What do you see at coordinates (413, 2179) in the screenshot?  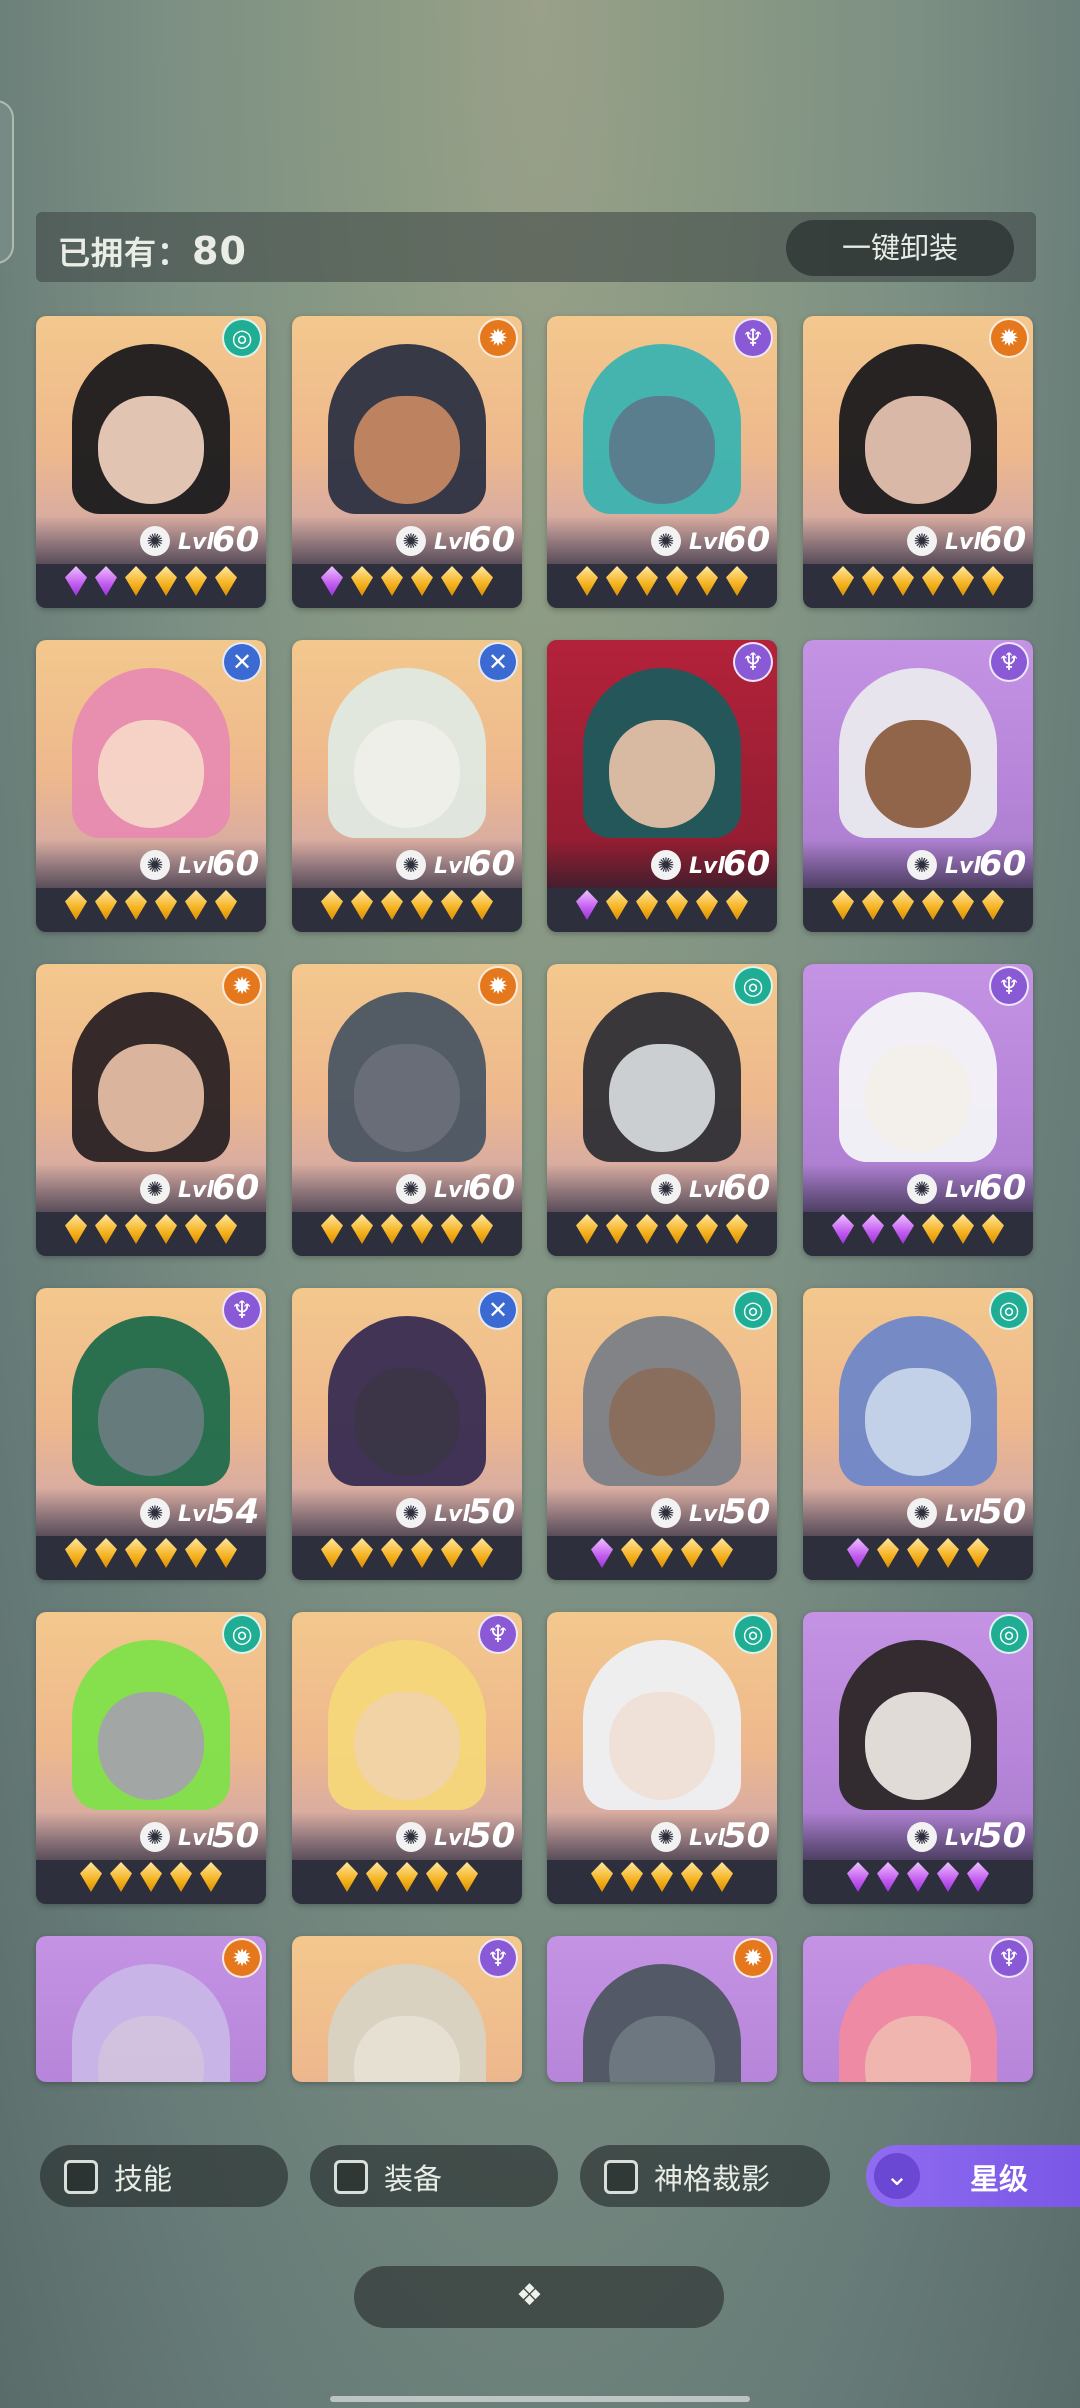 I see `filter-equipment-label: 装备` at bounding box center [413, 2179].